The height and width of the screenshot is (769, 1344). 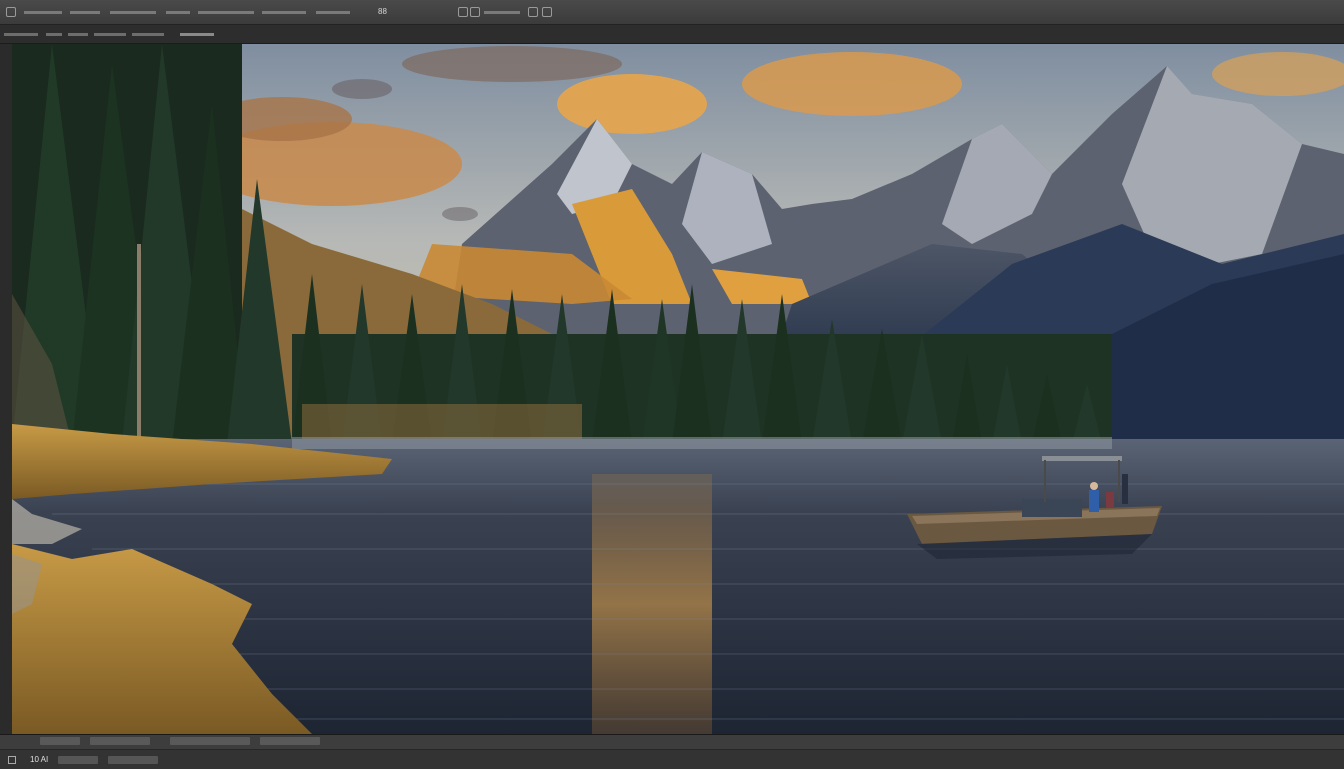 What do you see at coordinates (533, 12) in the screenshot?
I see `hand-icon` at bounding box center [533, 12].